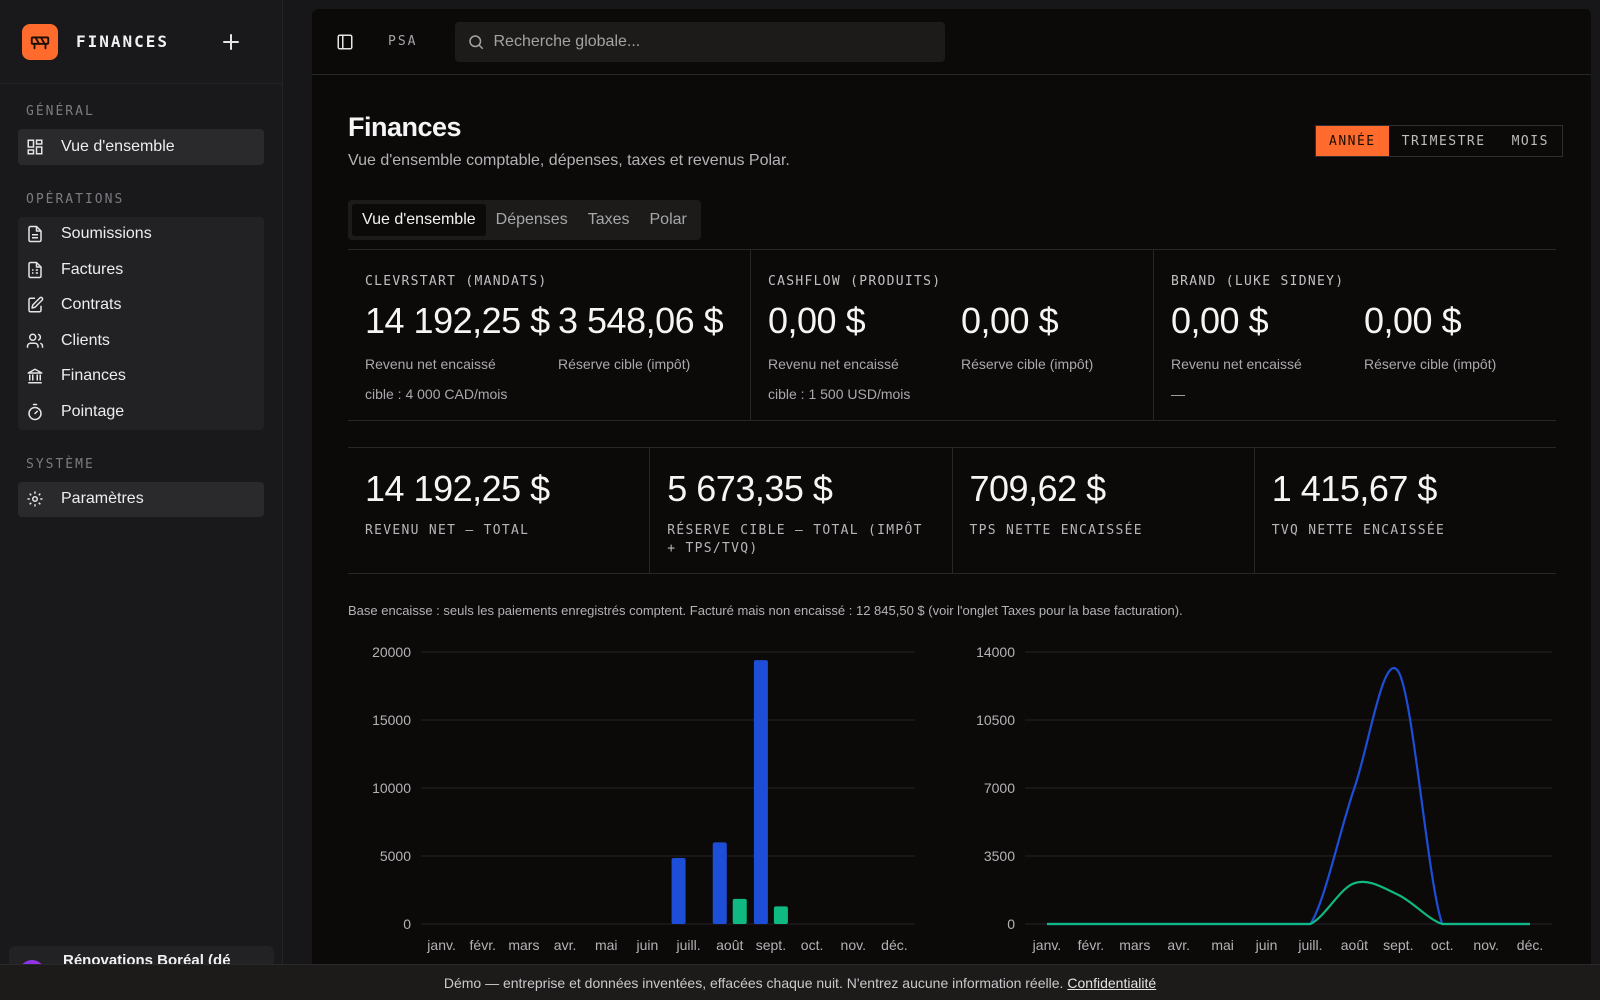 This screenshot has height=1000, width=1600. What do you see at coordinates (85, 340) in the screenshot?
I see `sidebar-item-label: Clients` at bounding box center [85, 340].